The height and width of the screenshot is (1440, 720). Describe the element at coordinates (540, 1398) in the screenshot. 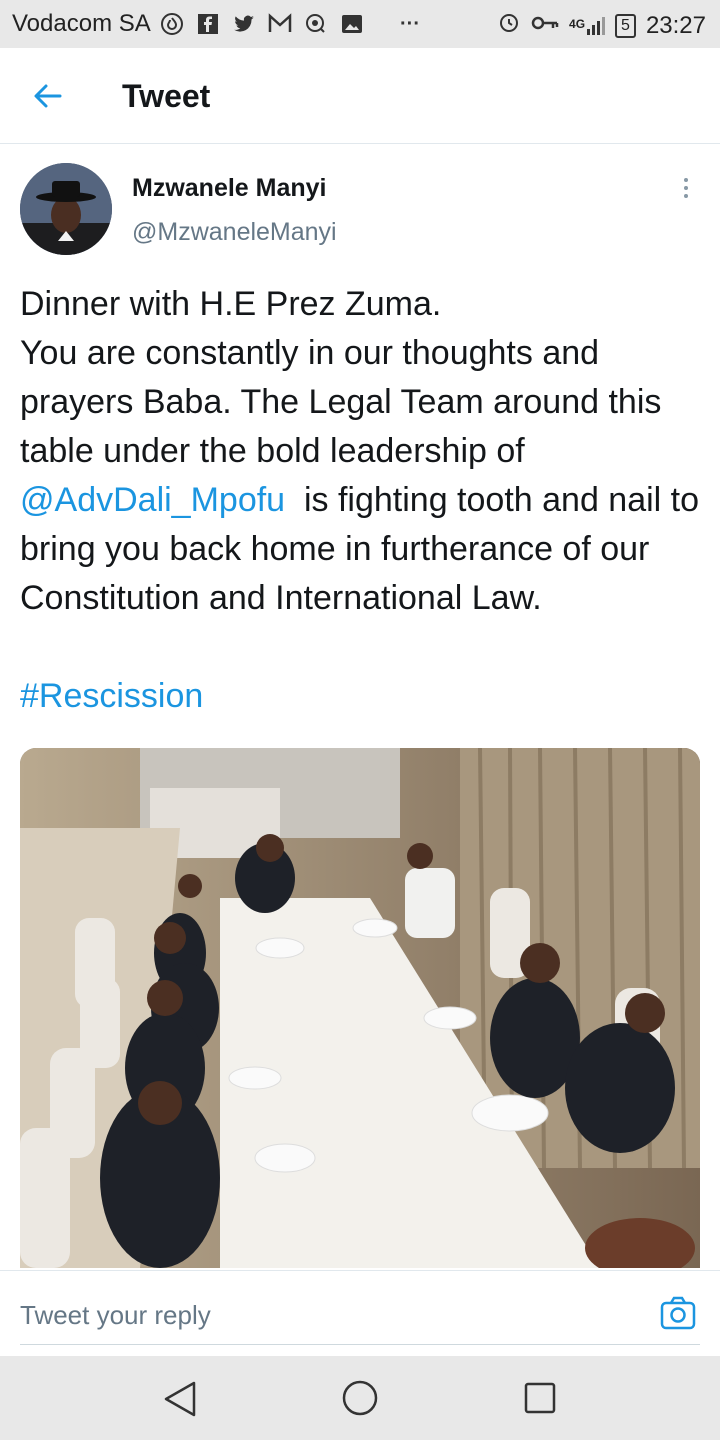

I see `nav-recents-icon` at that location.